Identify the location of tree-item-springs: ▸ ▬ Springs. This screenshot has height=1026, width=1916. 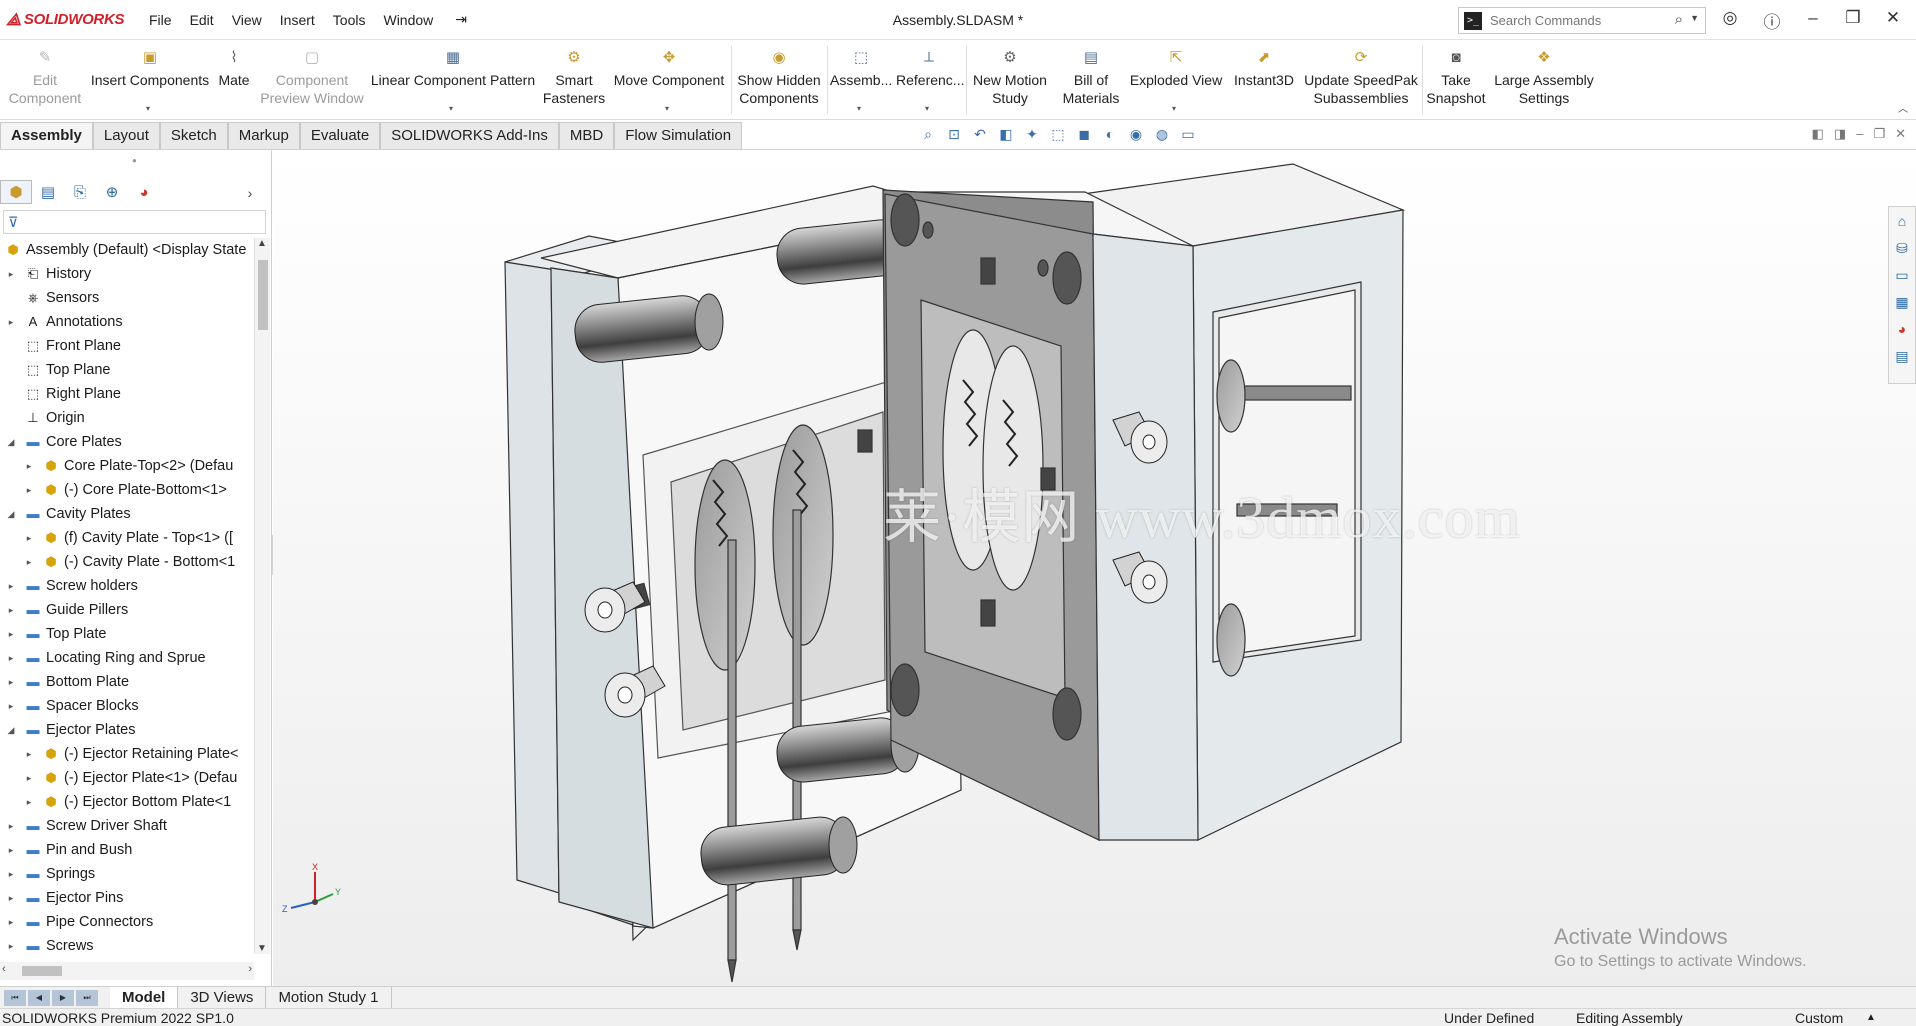
(127, 874).